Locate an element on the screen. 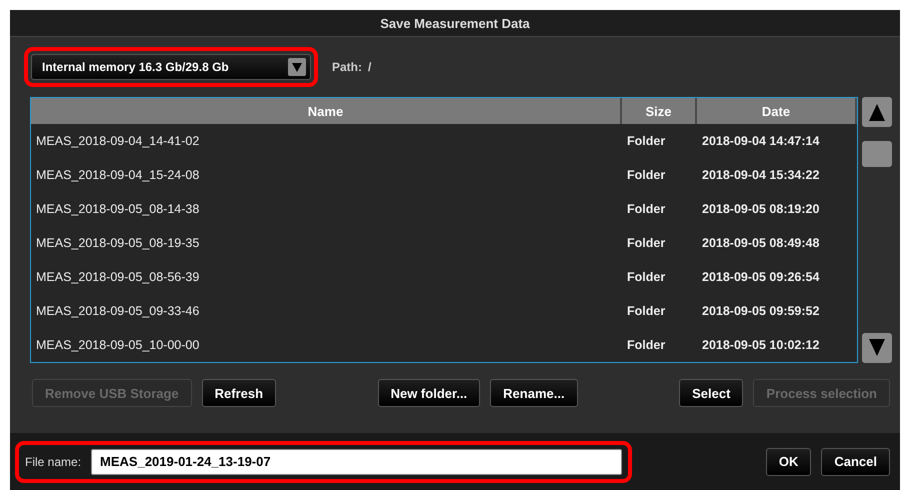  path-label: Path: is located at coordinates (347, 67).